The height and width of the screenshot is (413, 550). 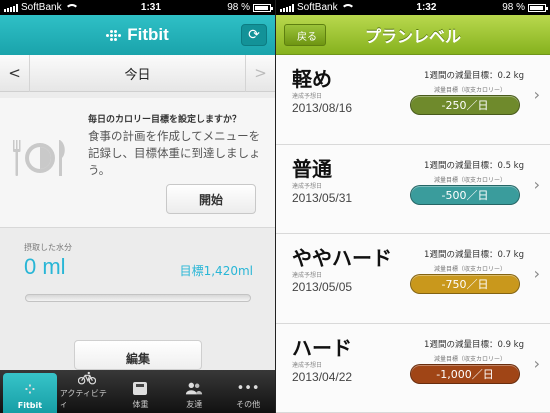 What do you see at coordinates (45, 266) in the screenshot?
I see `water-value: 0 ml` at bounding box center [45, 266].